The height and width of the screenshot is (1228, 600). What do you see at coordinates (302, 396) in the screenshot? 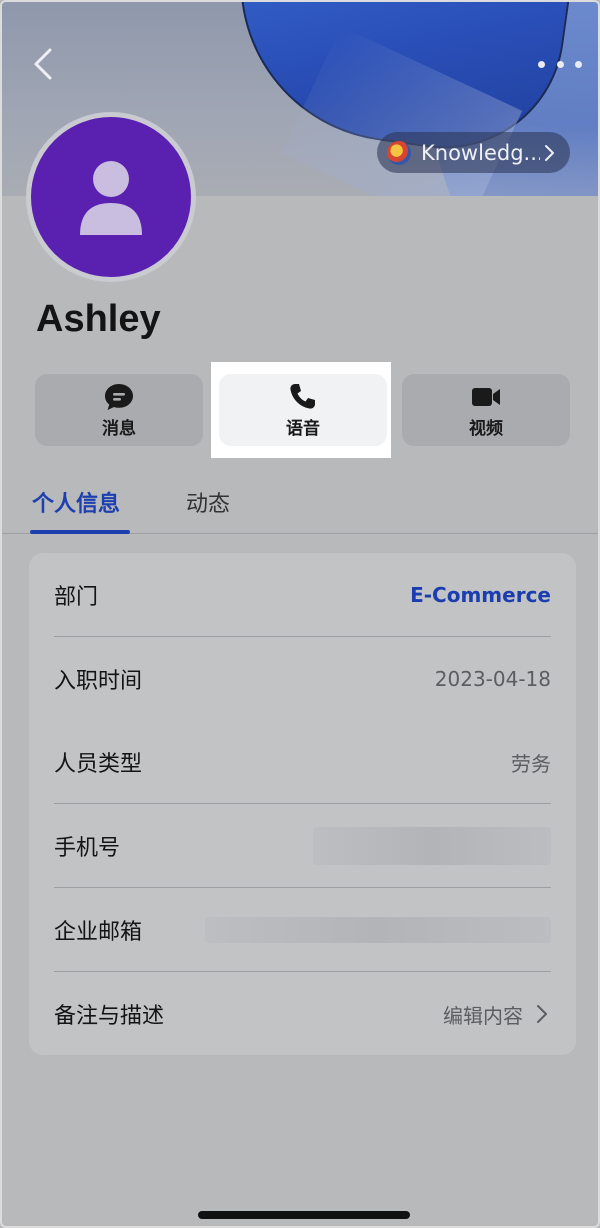
I see `phone-icon` at bounding box center [302, 396].